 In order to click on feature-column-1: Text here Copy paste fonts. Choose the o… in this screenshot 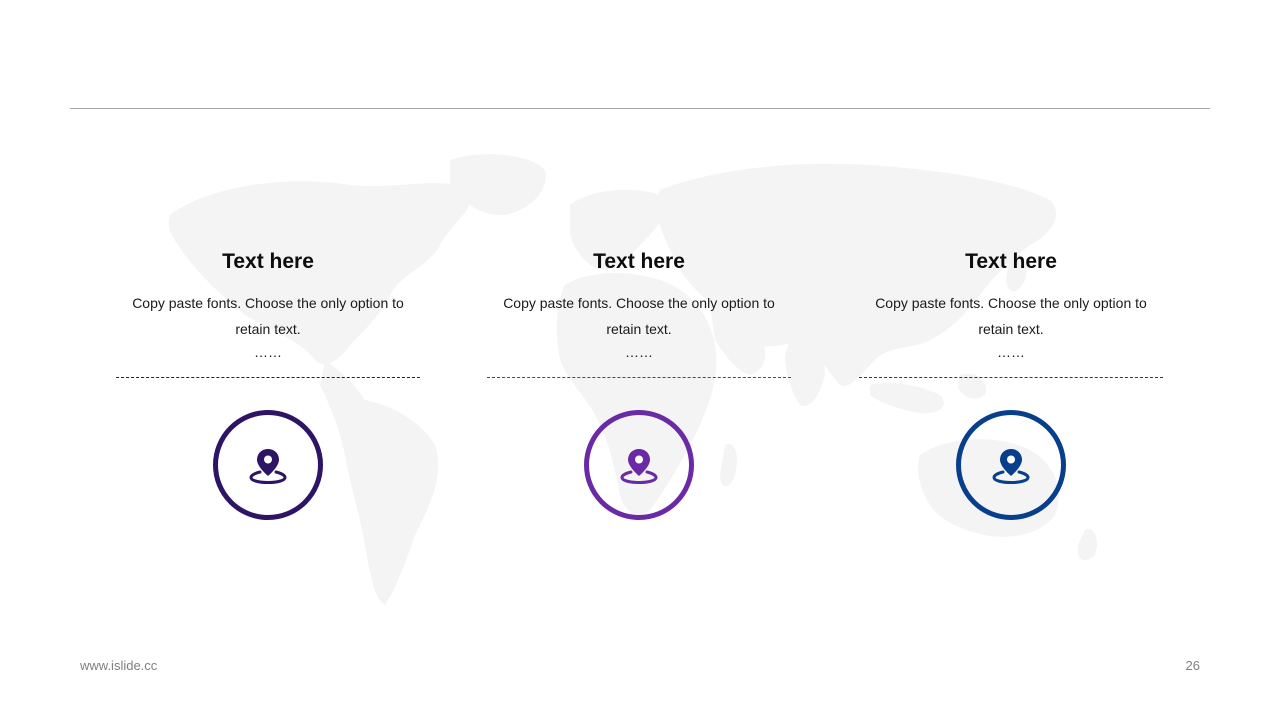, I will do `click(268, 384)`.